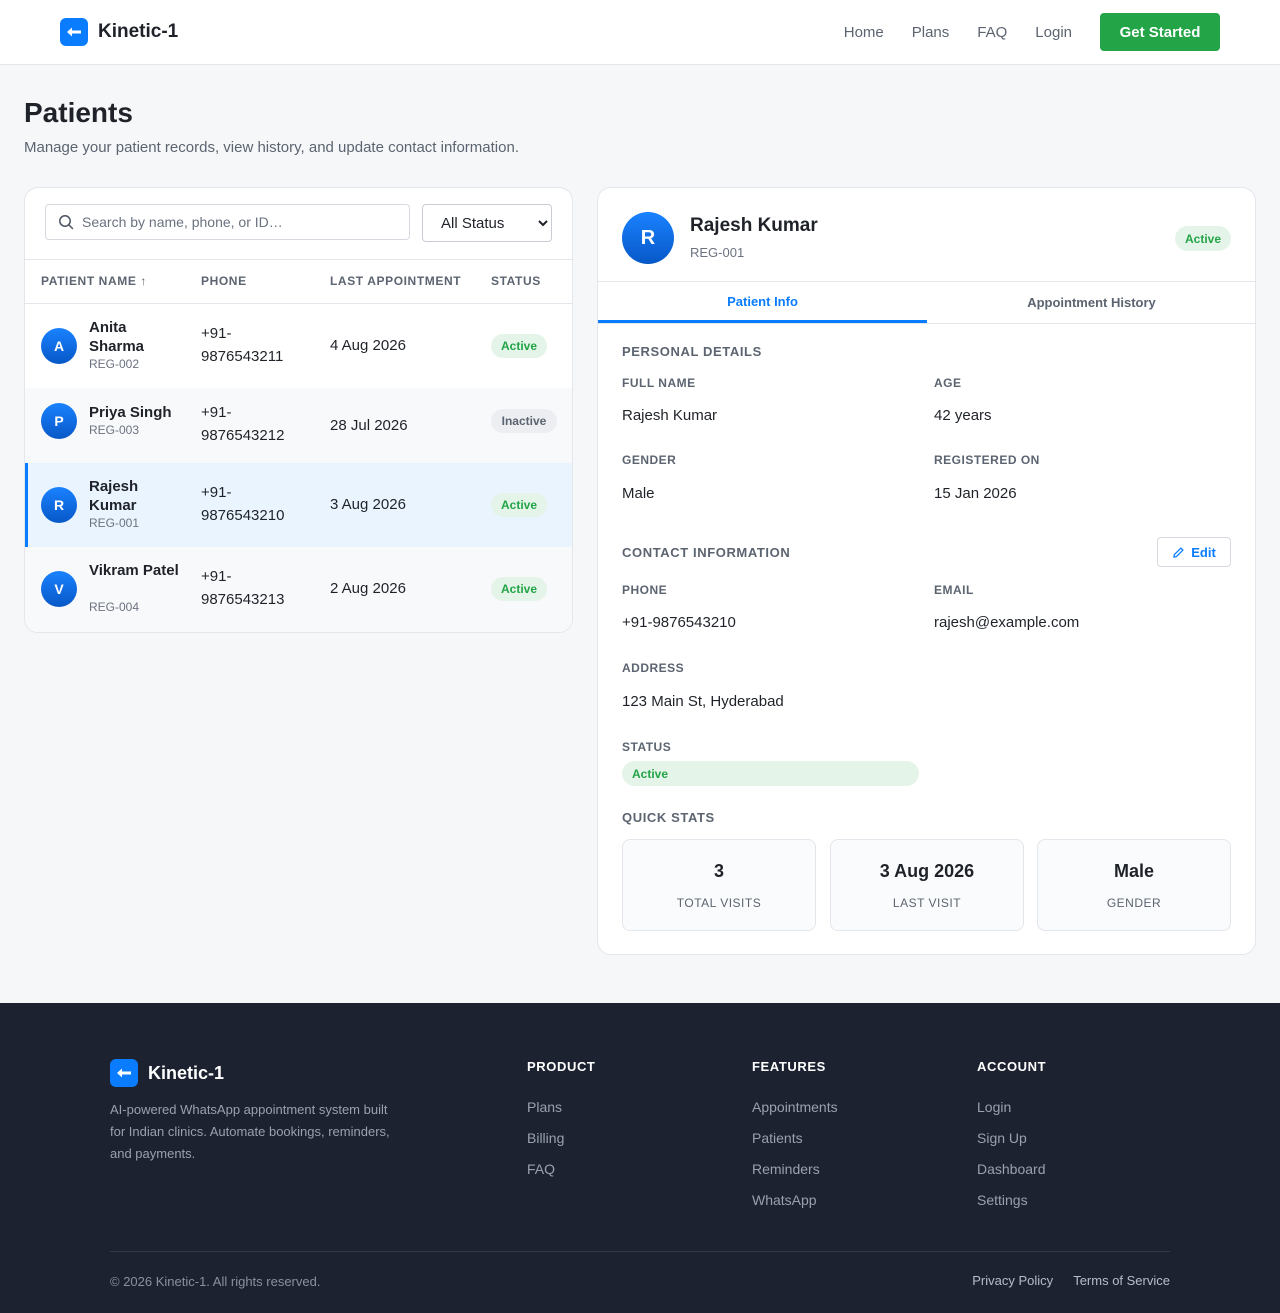  What do you see at coordinates (719, 885) in the screenshot?
I see `stat-card-total-visits: 3 TOTAL VISITS` at bounding box center [719, 885].